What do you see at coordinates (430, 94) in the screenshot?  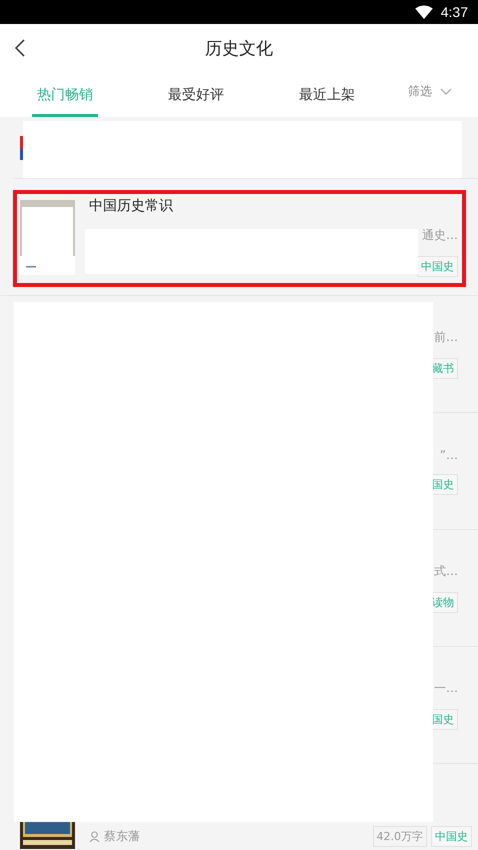 I see `filter-button: 筛选` at bounding box center [430, 94].